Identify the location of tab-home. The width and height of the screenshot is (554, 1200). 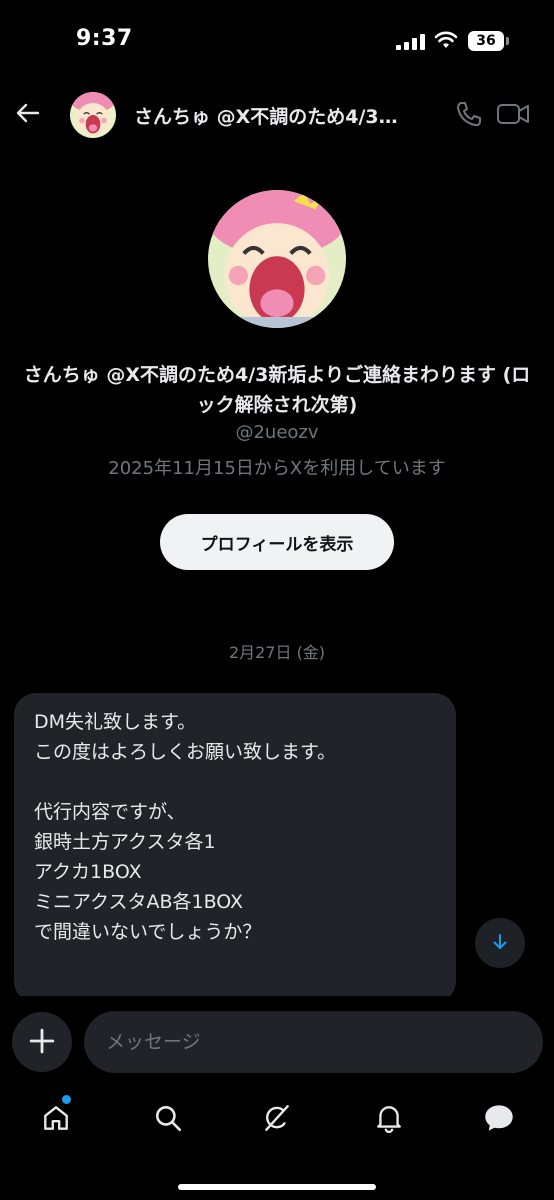
(56, 1118).